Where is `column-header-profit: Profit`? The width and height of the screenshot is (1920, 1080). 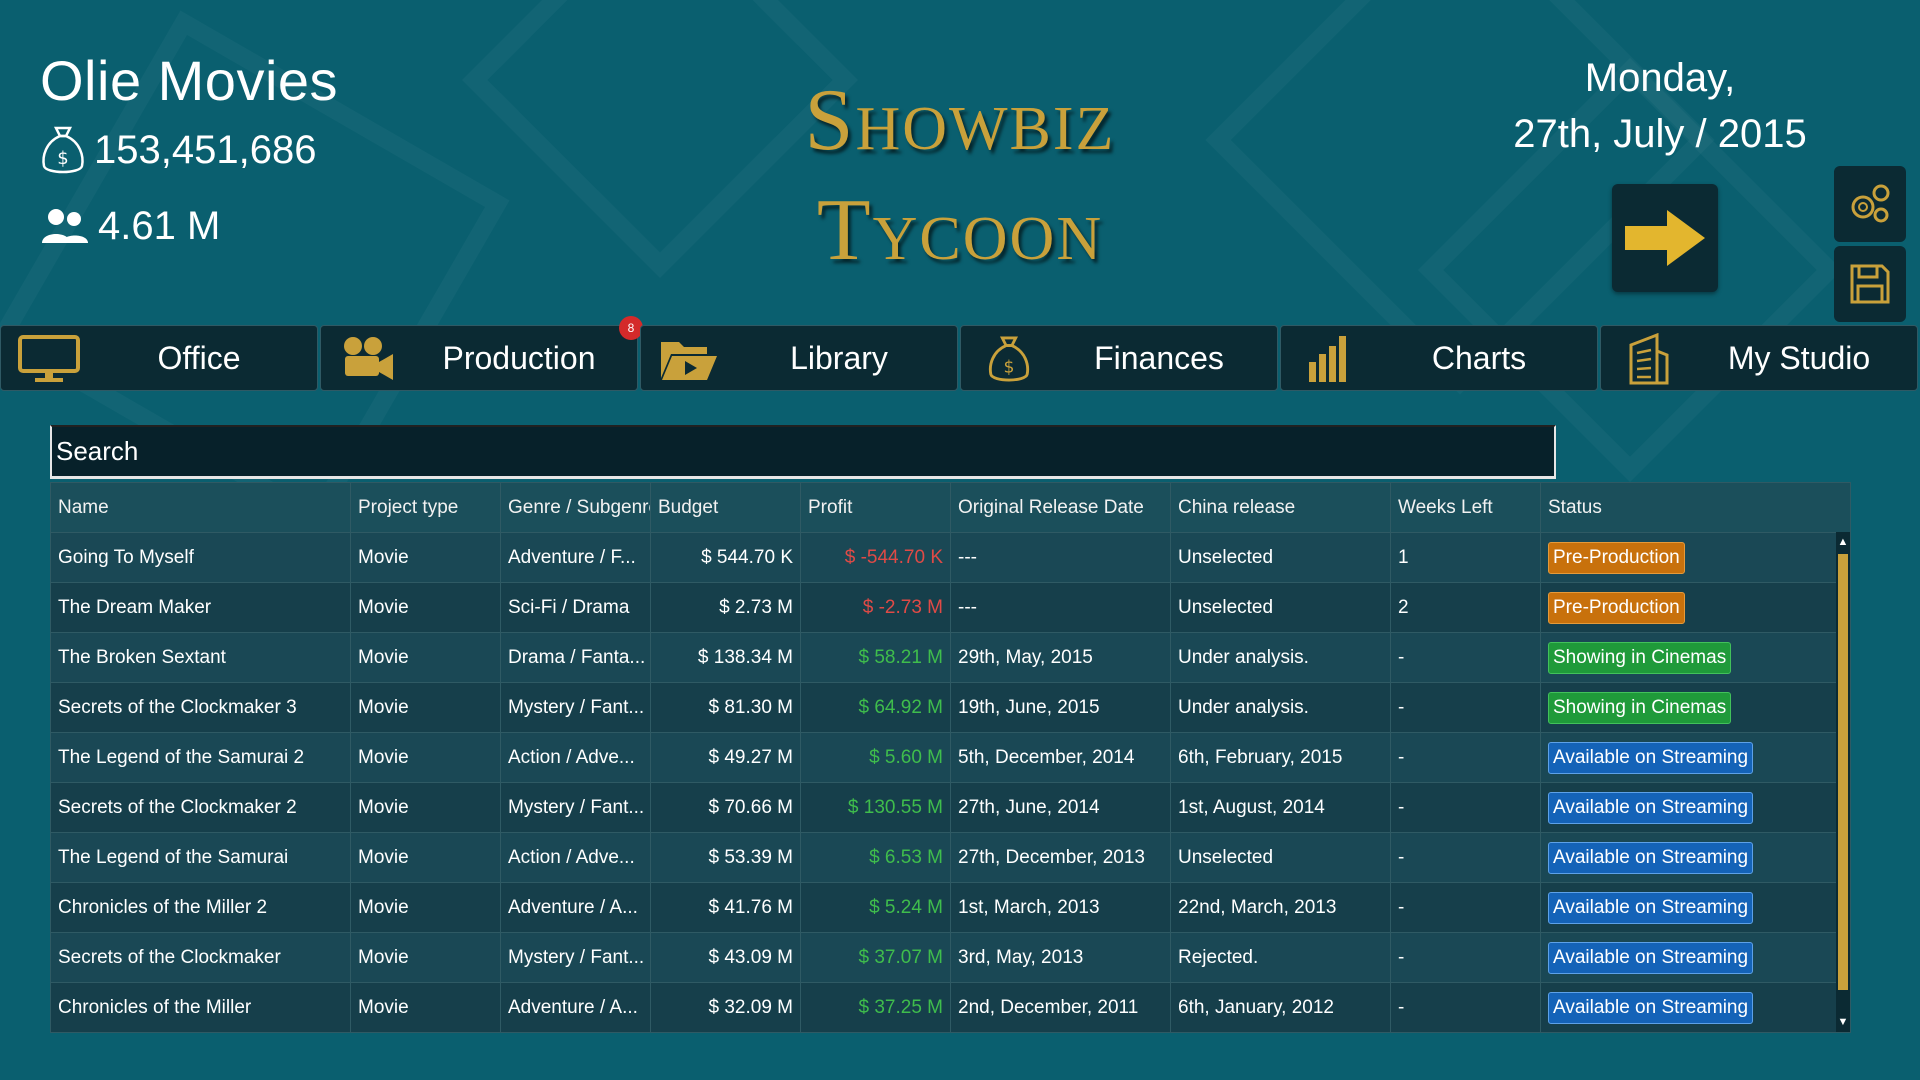 column-header-profit: Profit is located at coordinates (875, 507).